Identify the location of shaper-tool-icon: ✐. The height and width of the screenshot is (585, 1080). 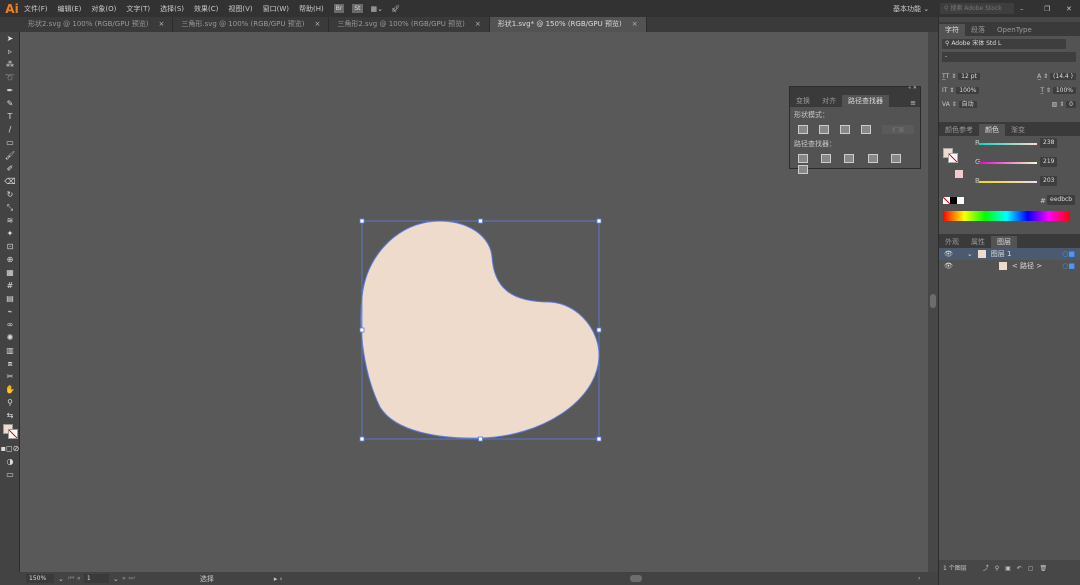
(10, 168).